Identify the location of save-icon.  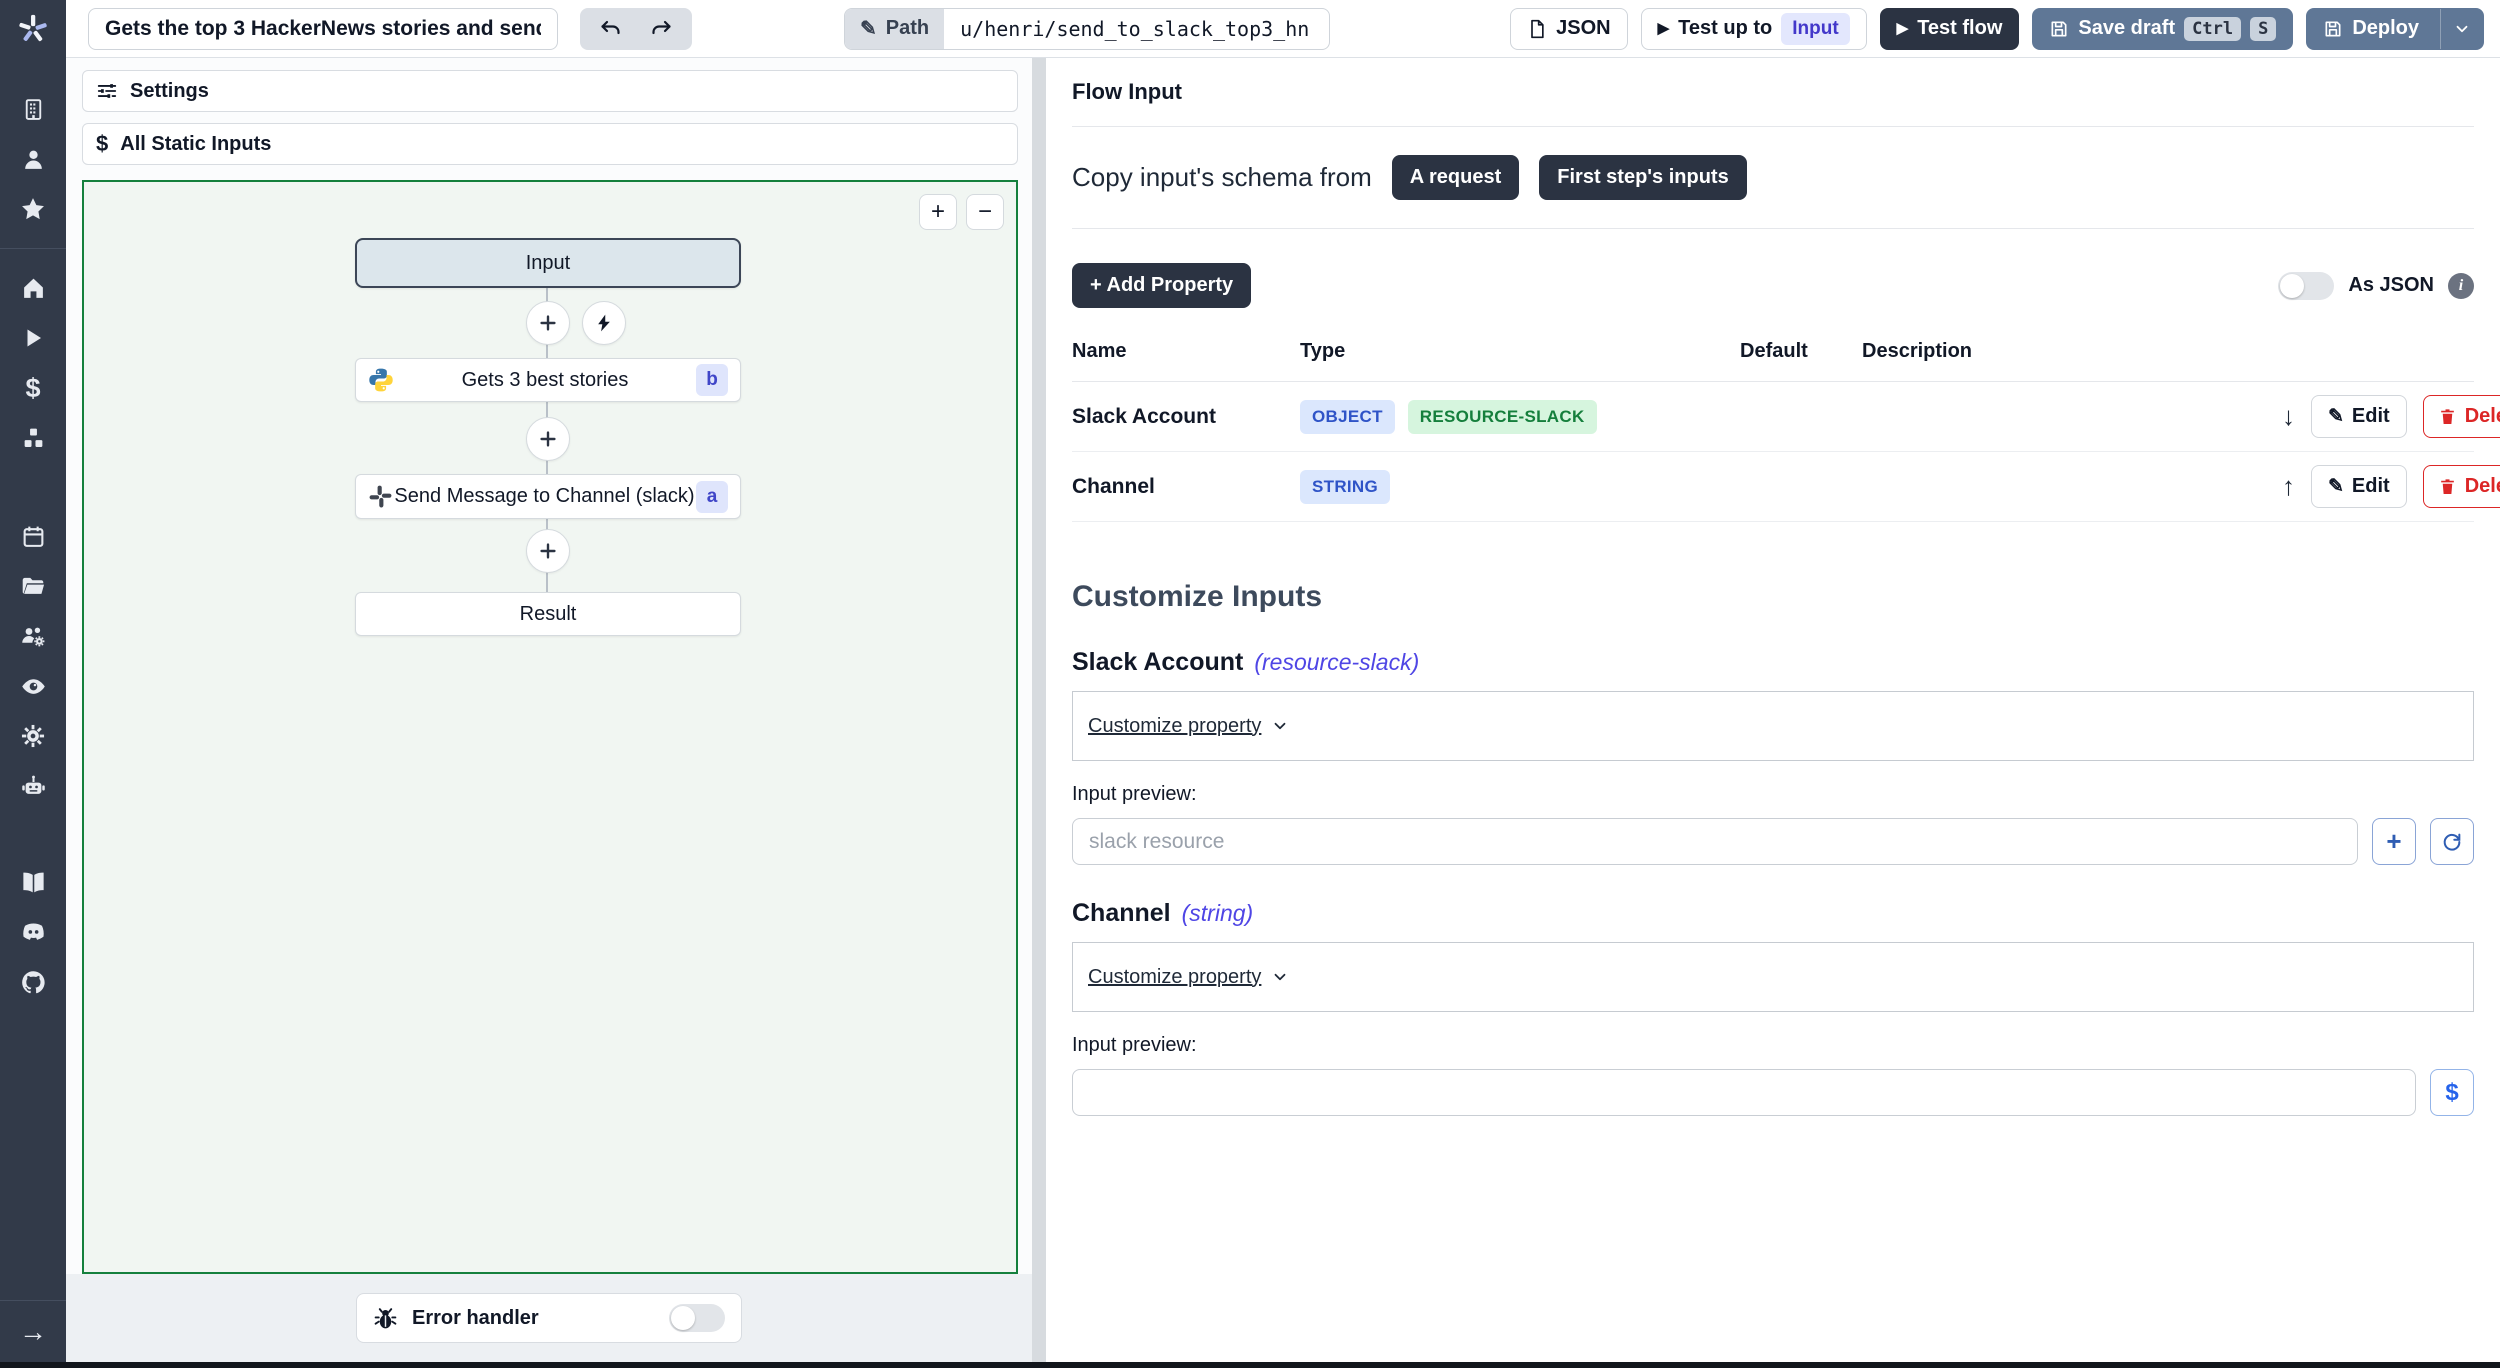
(2059, 29).